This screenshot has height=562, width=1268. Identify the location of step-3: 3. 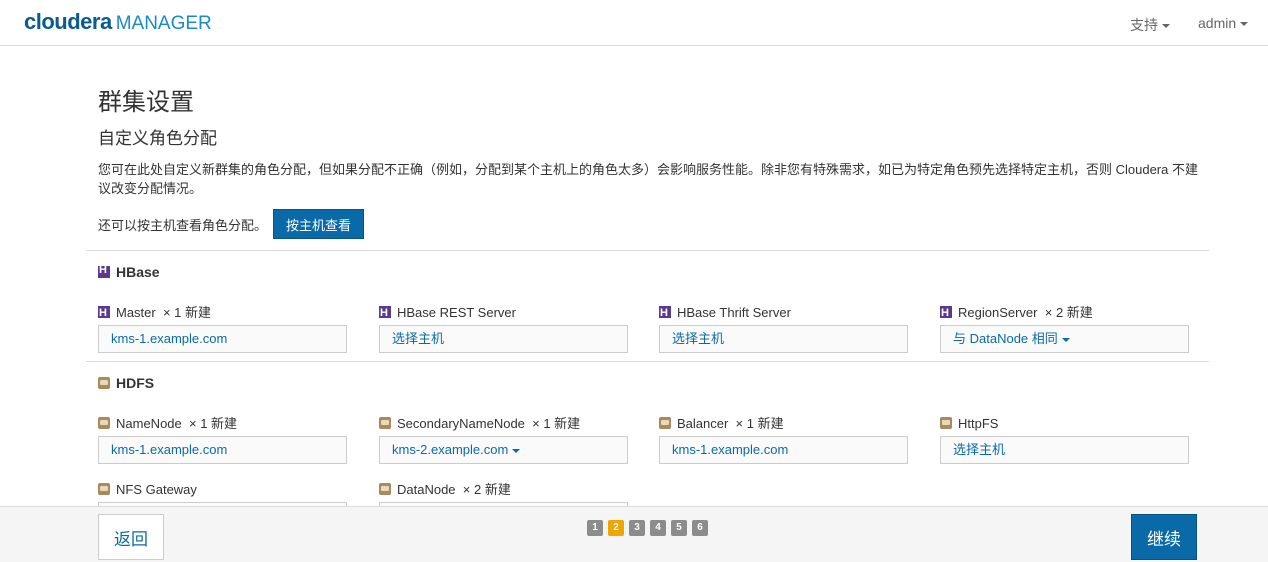
(637, 528).